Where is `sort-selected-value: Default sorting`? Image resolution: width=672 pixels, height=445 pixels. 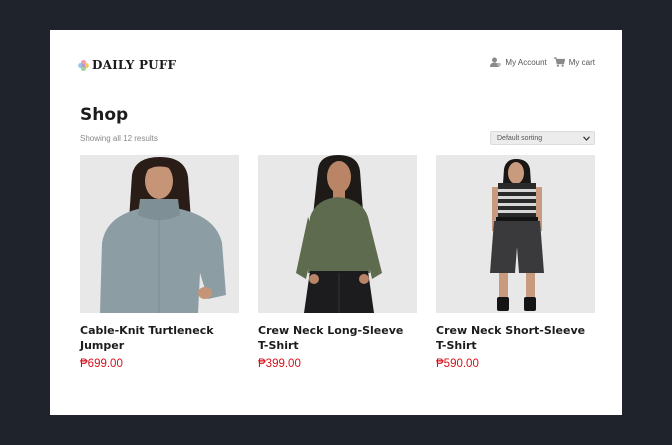
sort-selected-value: Default sorting is located at coordinates (520, 138).